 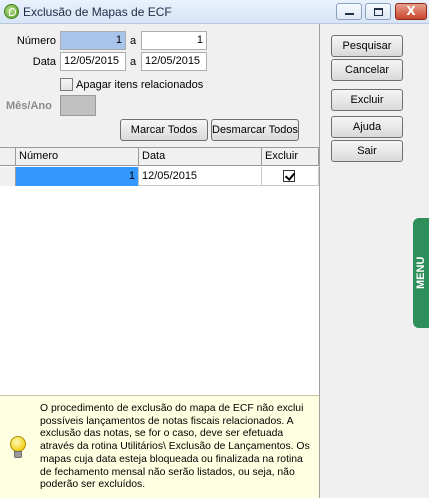 I want to click on lightbulb-icon, so click(x=18, y=448).